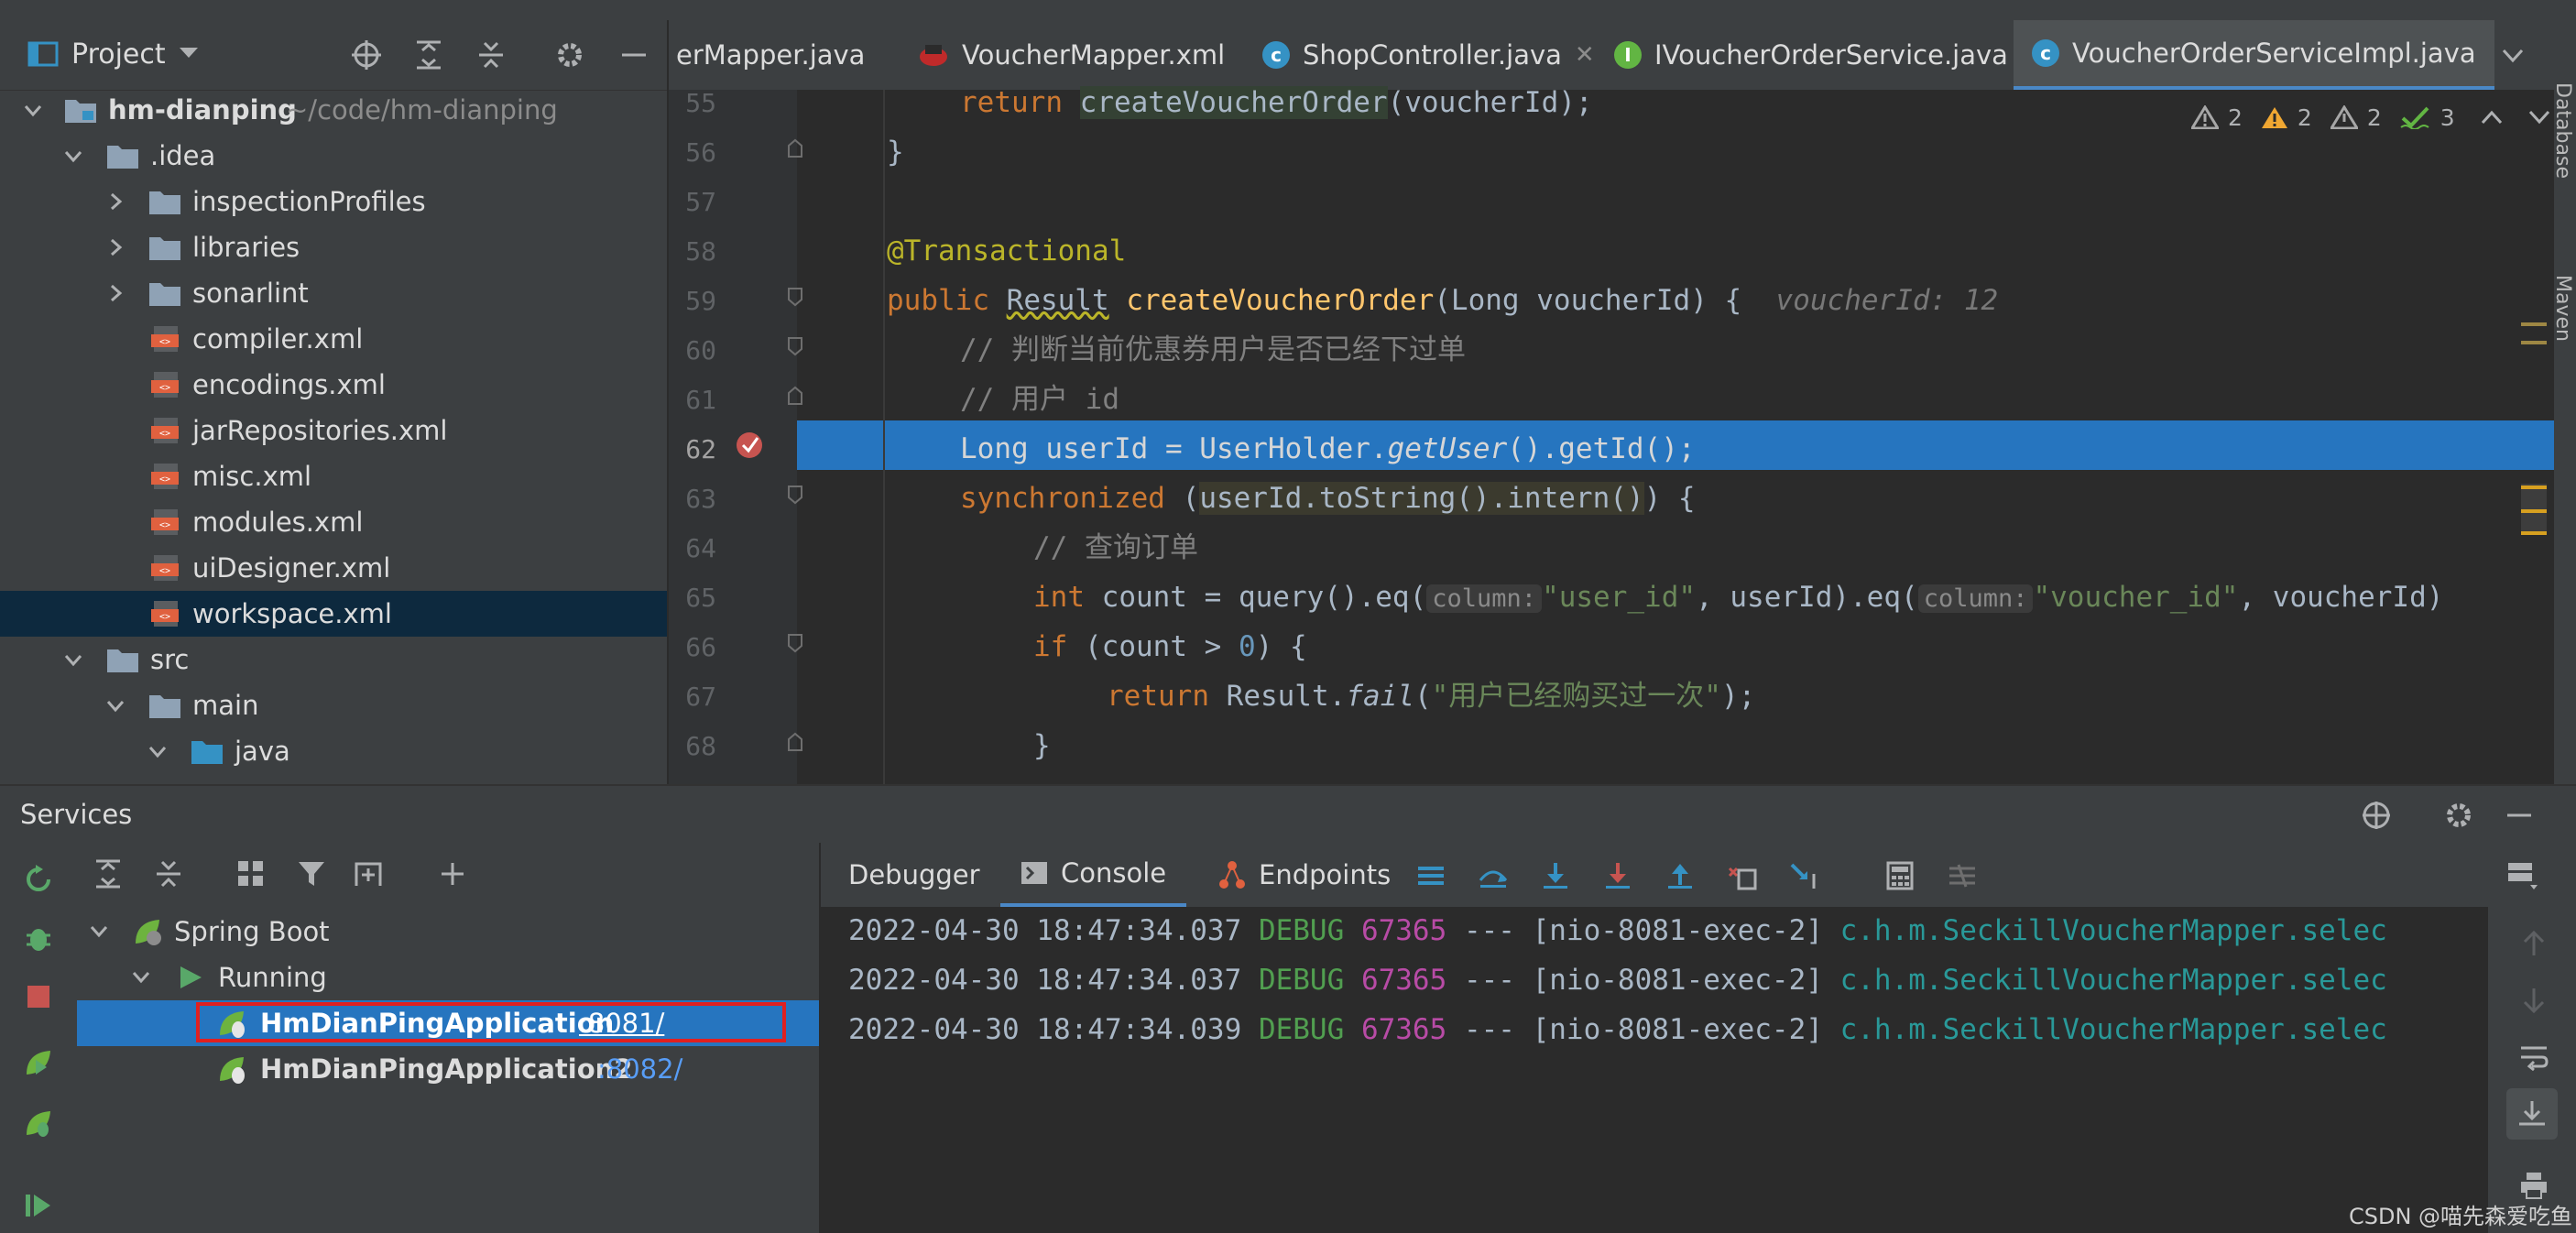  I want to click on tree-item-workspace-xml: <> workspace.xml, so click(334, 614).